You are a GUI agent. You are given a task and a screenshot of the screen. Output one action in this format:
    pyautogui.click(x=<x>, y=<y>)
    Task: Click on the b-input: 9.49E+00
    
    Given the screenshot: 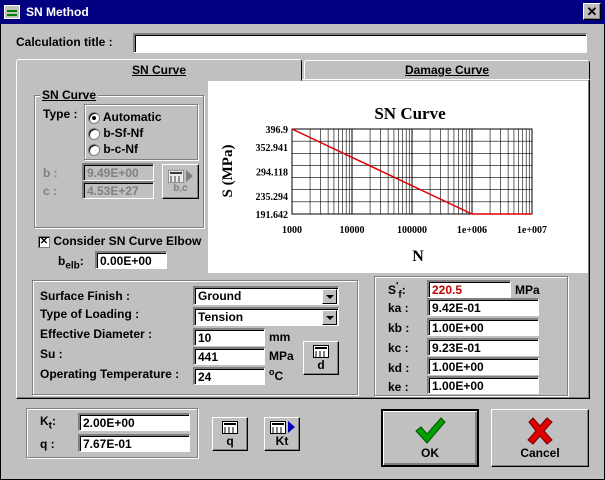 What is the action you would take?
    pyautogui.click(x=118, y=172)
    